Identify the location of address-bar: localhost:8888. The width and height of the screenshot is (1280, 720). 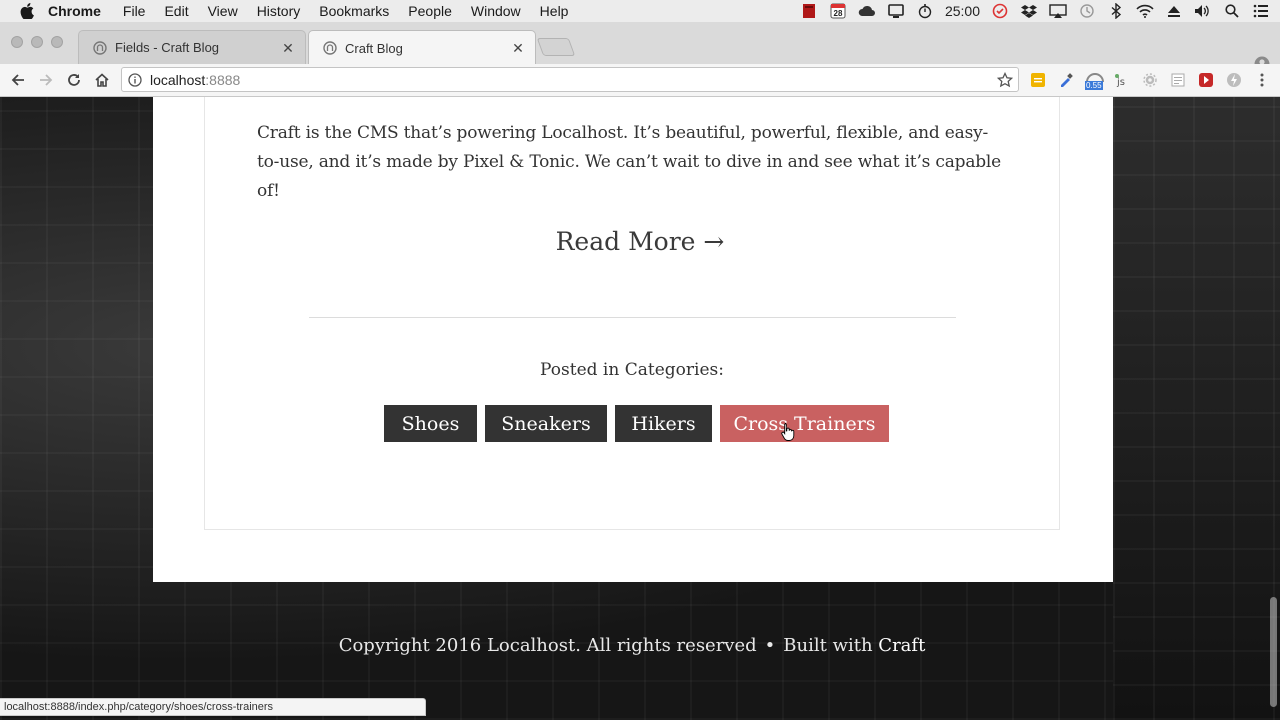
(570, 79).